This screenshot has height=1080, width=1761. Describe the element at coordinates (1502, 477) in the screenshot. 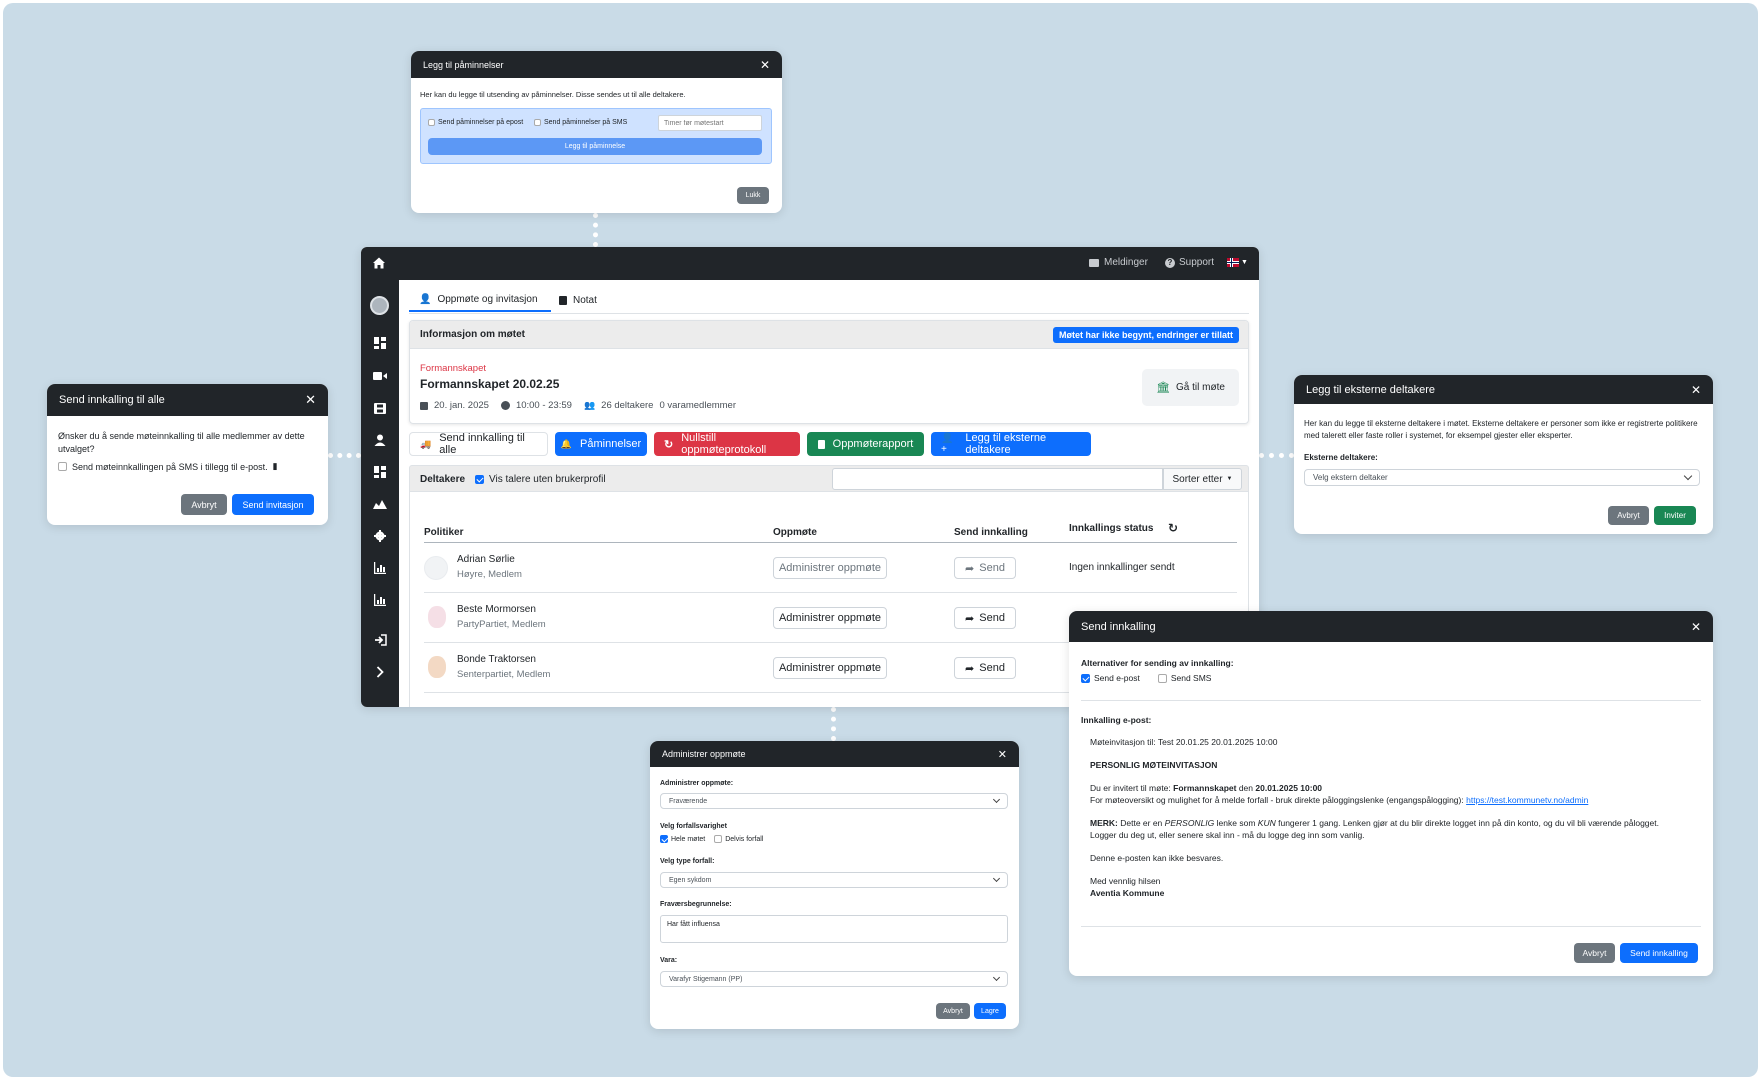

I see `external-select: Velg ekstern deltaker` at that location.